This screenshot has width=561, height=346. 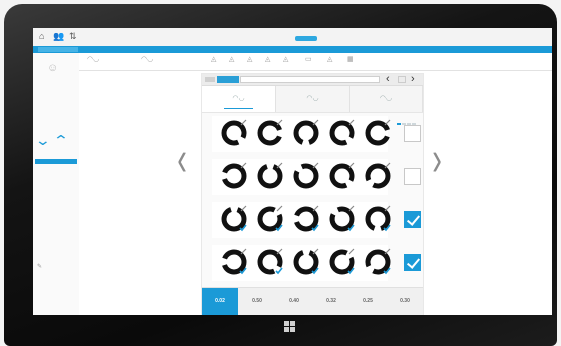 I want to click on ribbon-item-1: ◠◡, so click(x=93, y=59).